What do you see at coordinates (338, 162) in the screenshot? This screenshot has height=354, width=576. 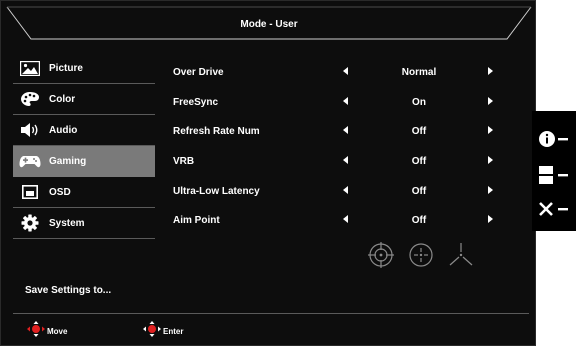 I see `setting-row-vrb: VRB Off` at bounding box center [338, 162].